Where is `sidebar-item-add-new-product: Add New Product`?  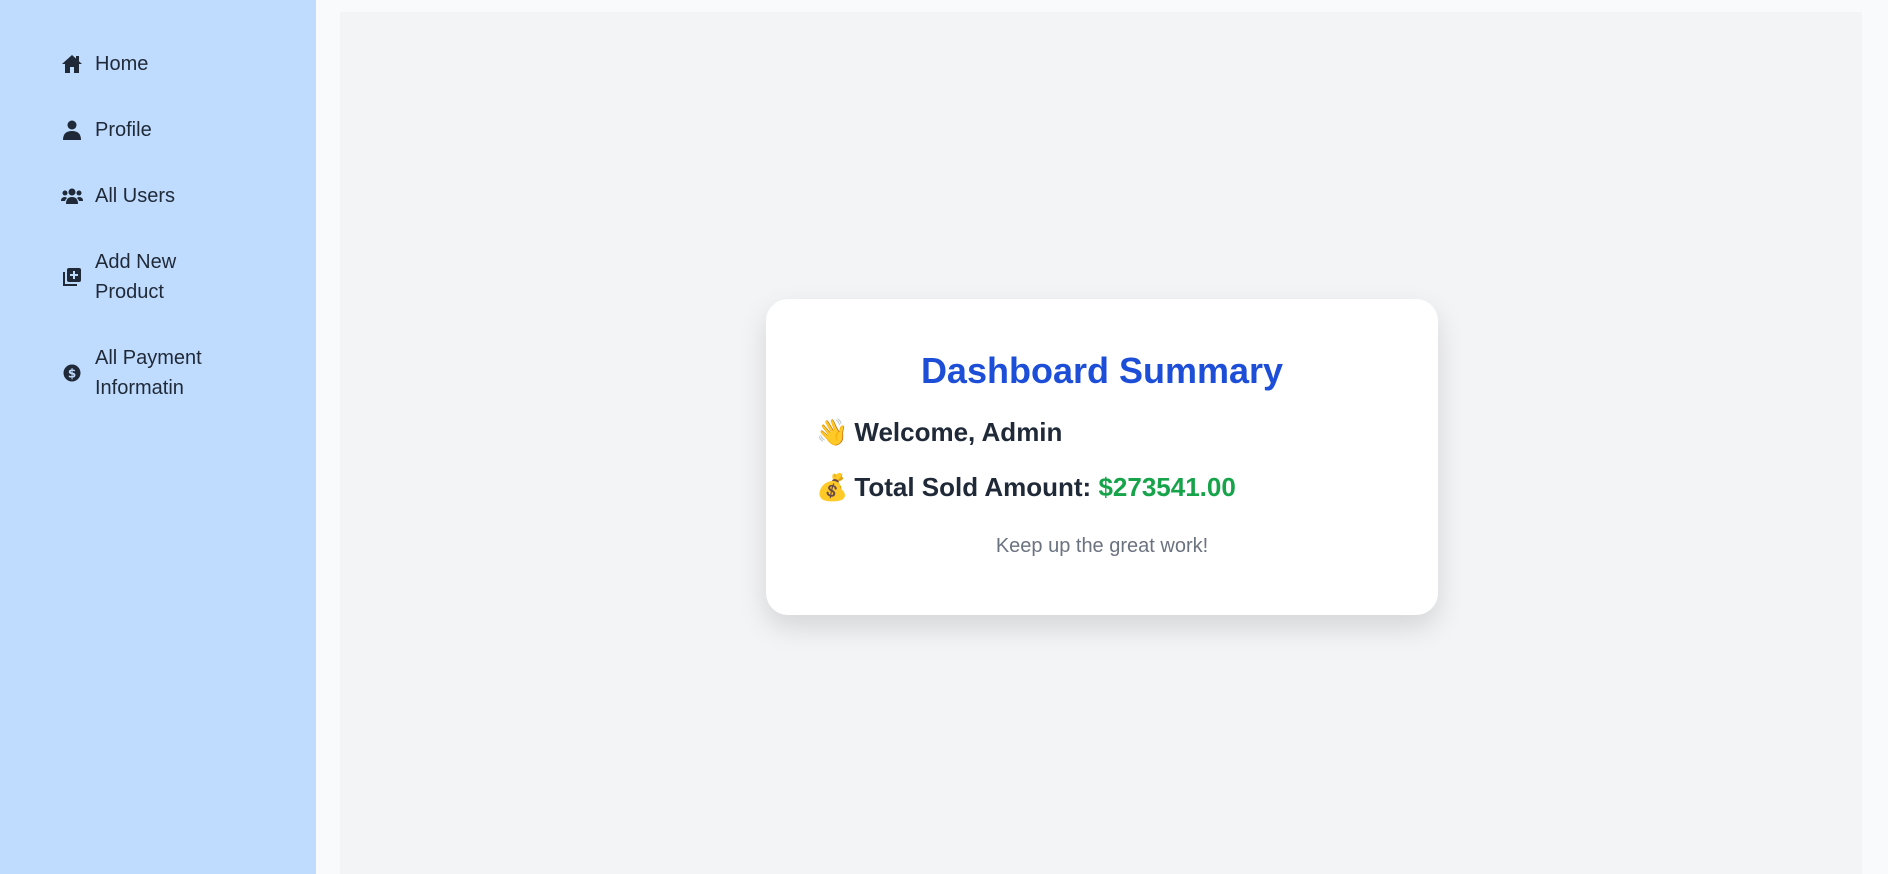 sidebar-item-add-new-product: Add New Product is located at coordinates (147, 277).